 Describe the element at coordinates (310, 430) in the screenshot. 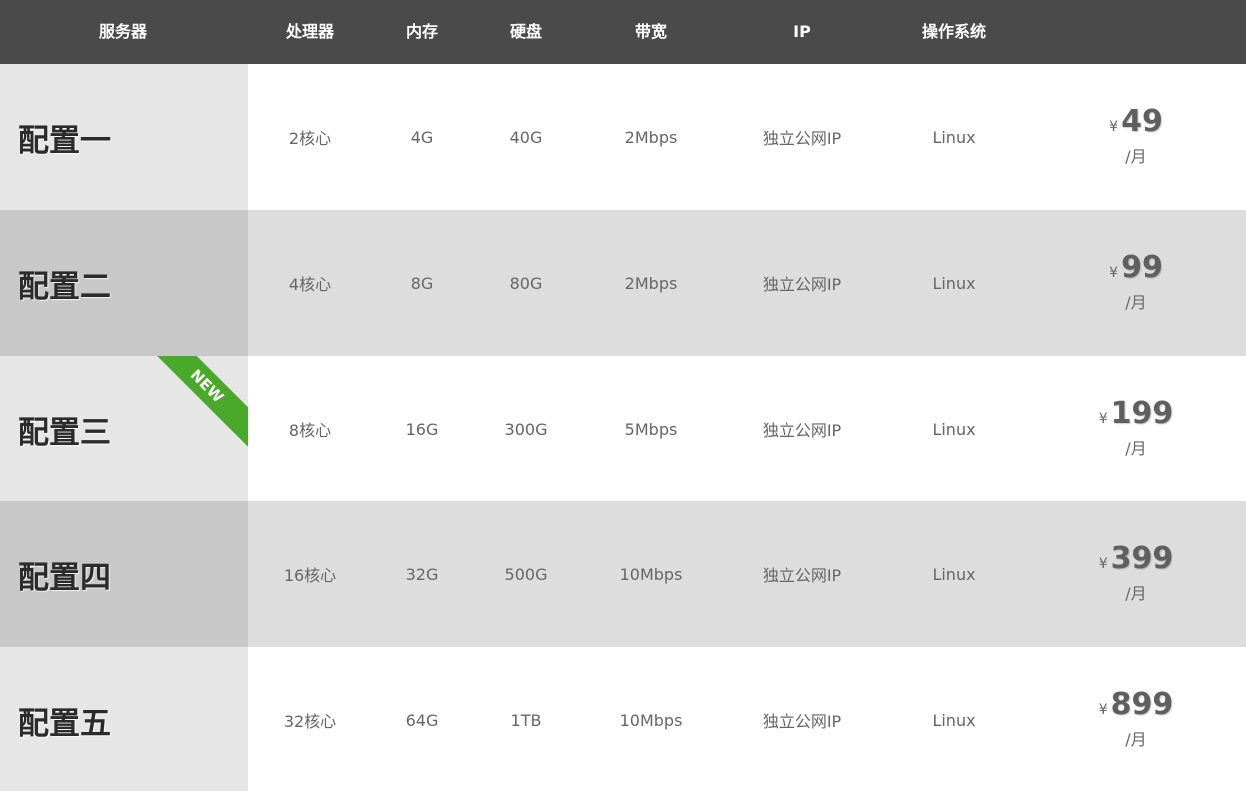

I see `cpu-cell: 8核心` at that location.